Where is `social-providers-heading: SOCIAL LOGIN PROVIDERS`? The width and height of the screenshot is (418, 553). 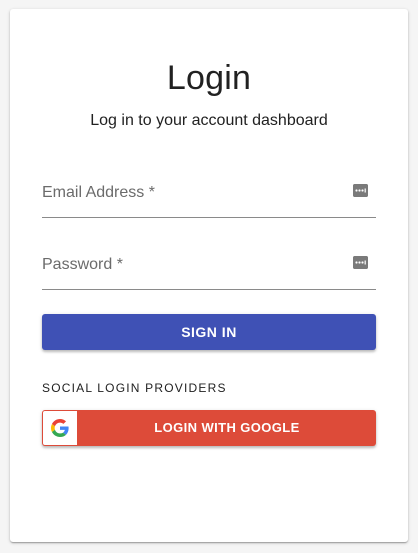 social-providers-heading: SOCIAL LOGIN PROVIDERS is located at coordinates (134, 388).